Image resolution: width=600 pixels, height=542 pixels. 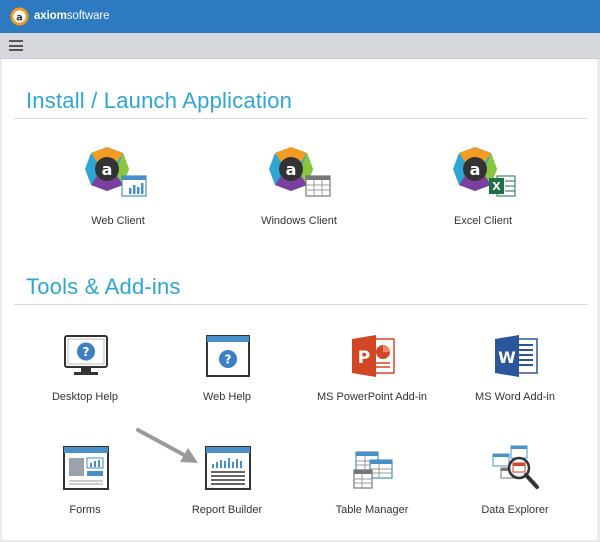 What do you see at coordinates (300, 172) in the screenshot?
I see `windows-client-icon: a` at bounding box center [300, 172].